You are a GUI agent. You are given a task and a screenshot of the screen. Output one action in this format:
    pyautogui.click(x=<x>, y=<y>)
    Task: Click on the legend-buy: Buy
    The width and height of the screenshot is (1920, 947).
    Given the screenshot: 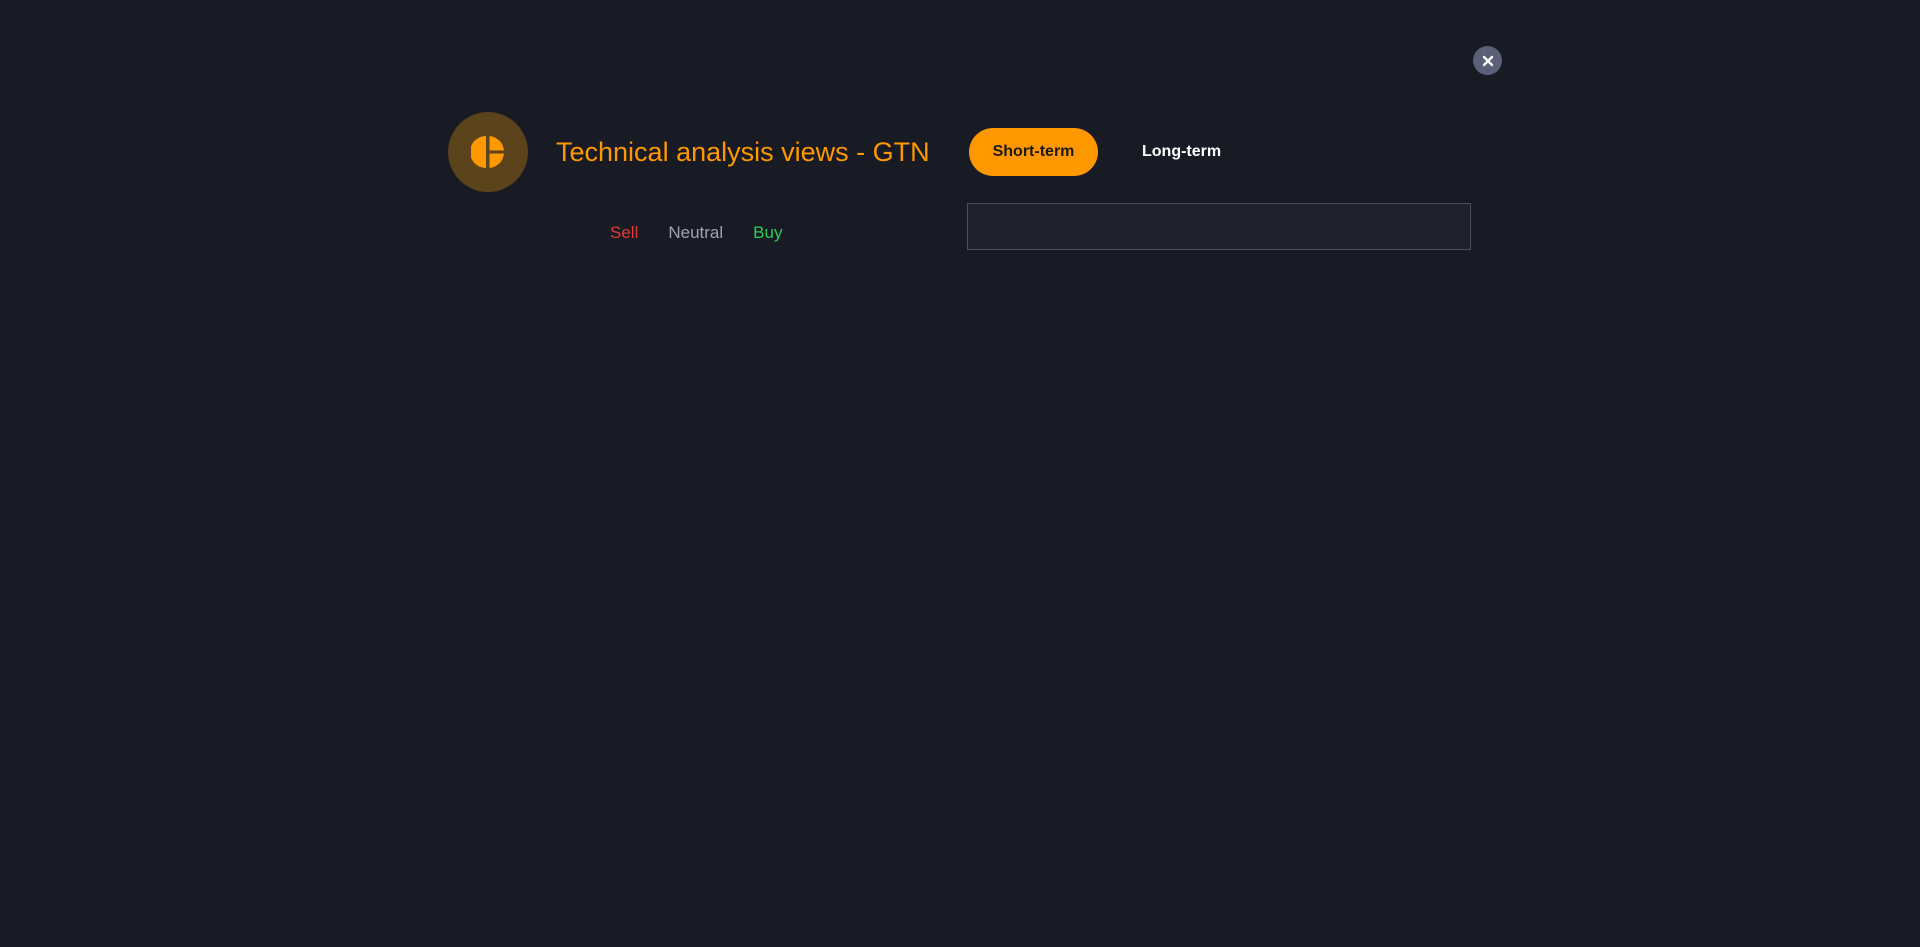 What is the action you would take?
    pyautogui.click(x=768, y=232)
    